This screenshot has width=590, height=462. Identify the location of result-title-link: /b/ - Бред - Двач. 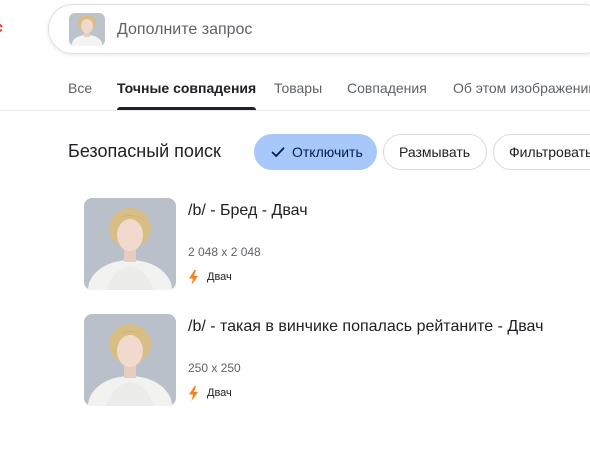
(248, 211).